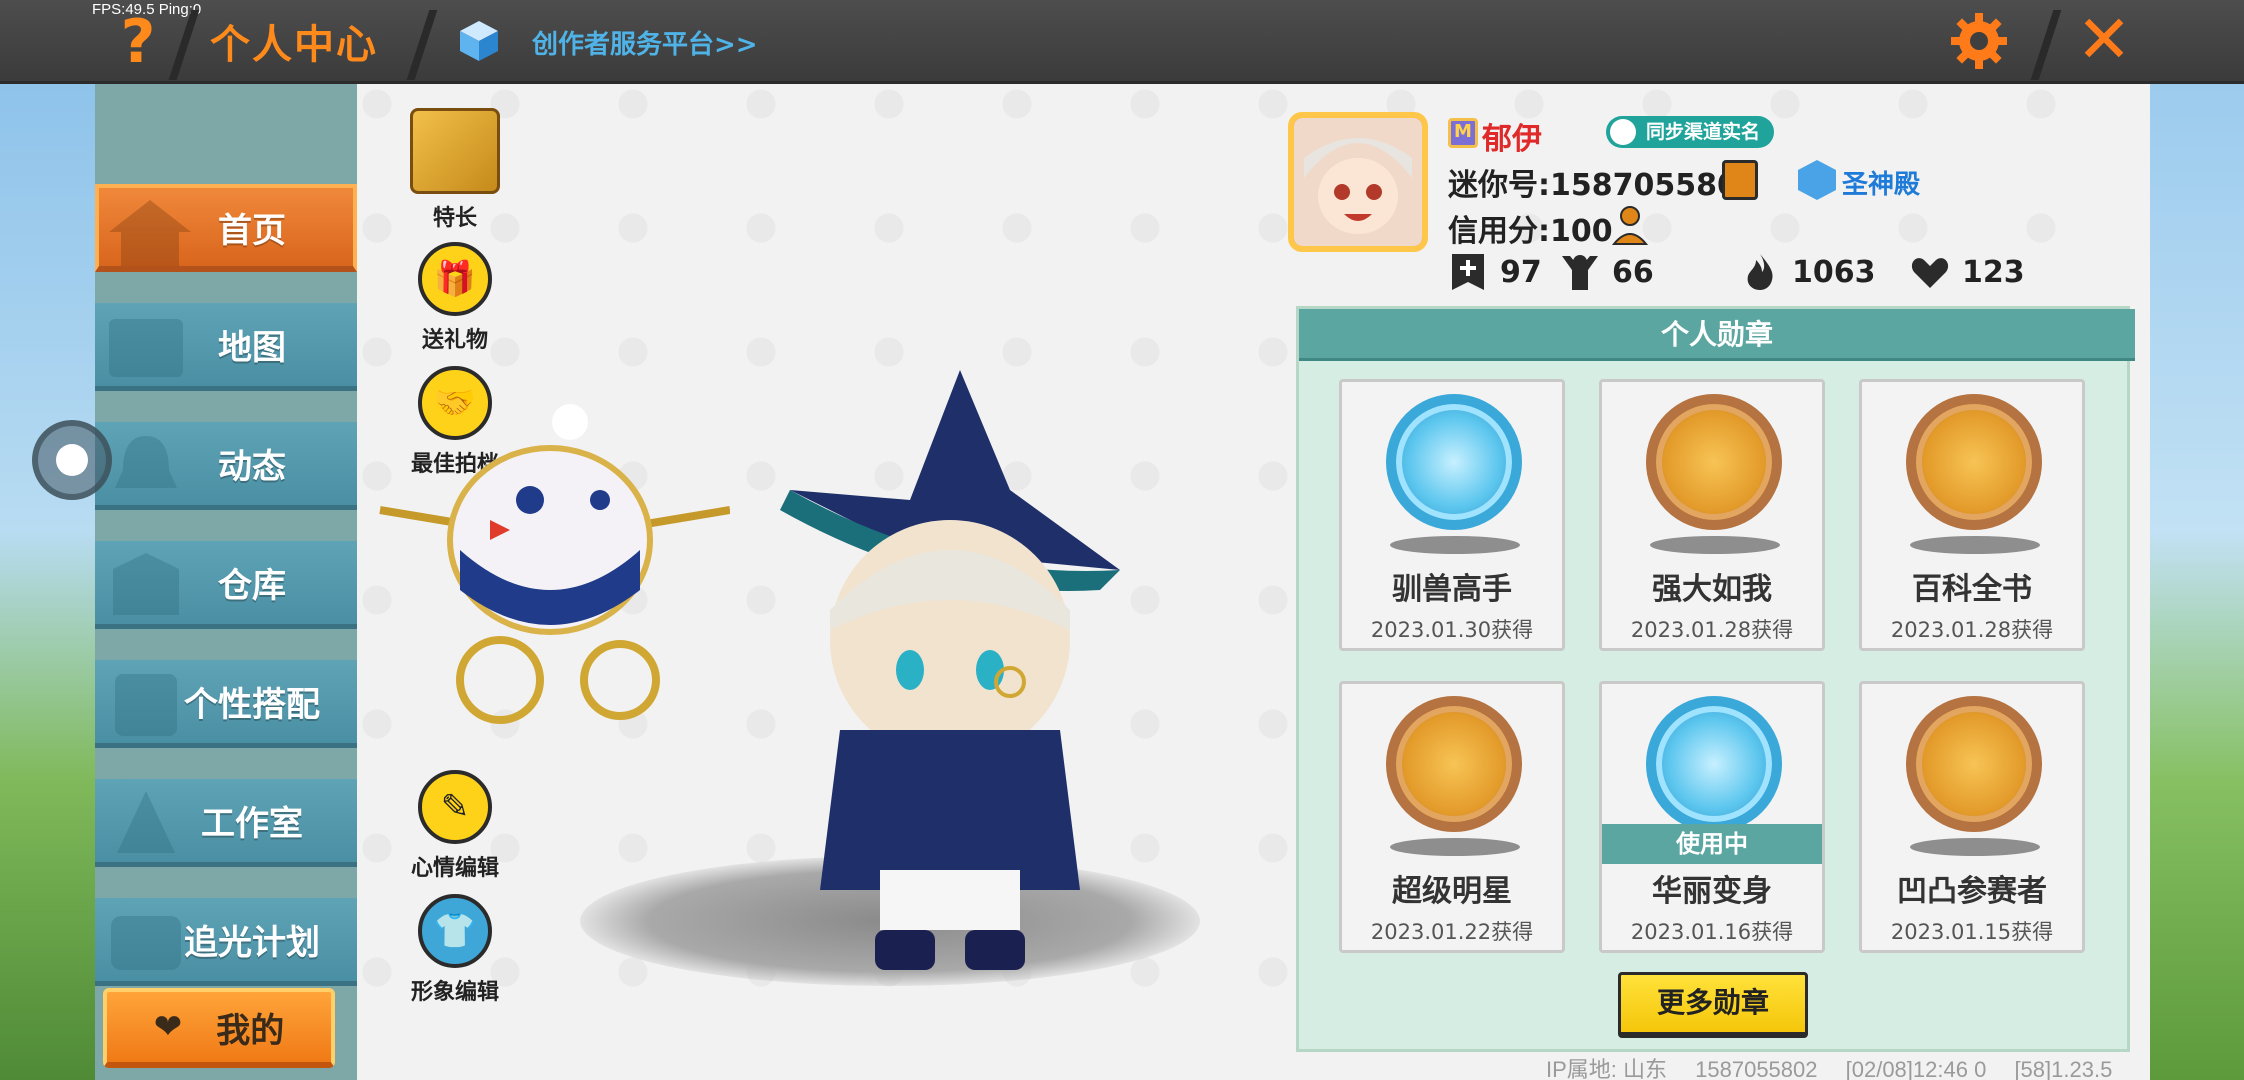 The image size is (2244, 1080). What do you see at coordinates (1468, 272) in the screenshot?
I see `add-follow-icon` at bounding box center [1468, 272].